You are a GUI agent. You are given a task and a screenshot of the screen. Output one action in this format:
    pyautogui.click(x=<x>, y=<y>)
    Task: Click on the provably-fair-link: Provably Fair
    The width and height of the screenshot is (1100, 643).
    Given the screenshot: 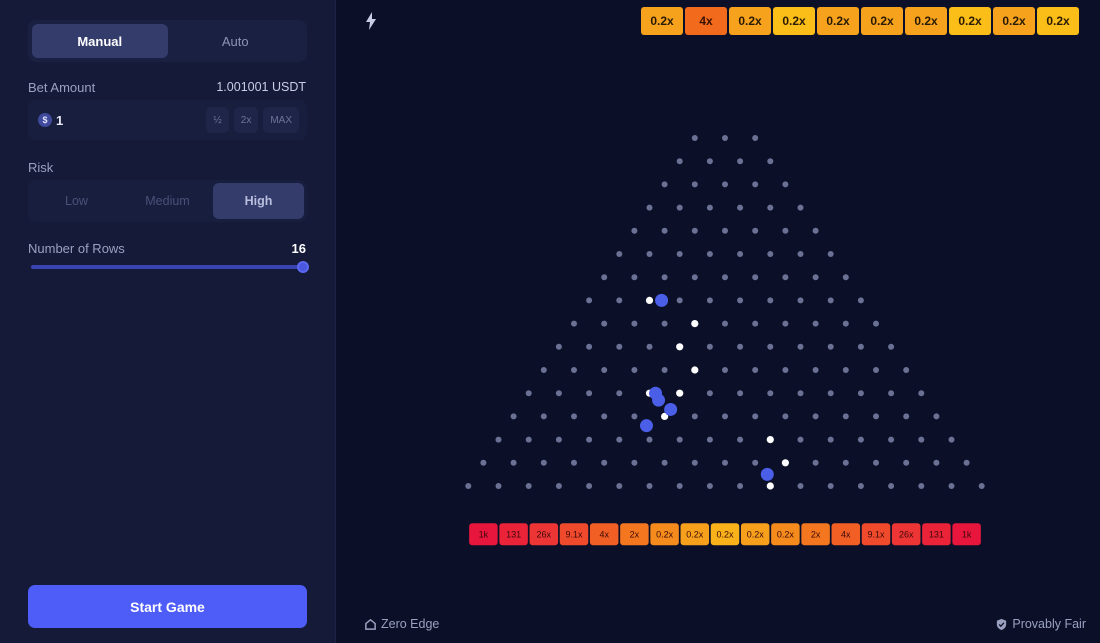 What is the action you would take?
    pyautogui.click(x=1040, y=624)
    